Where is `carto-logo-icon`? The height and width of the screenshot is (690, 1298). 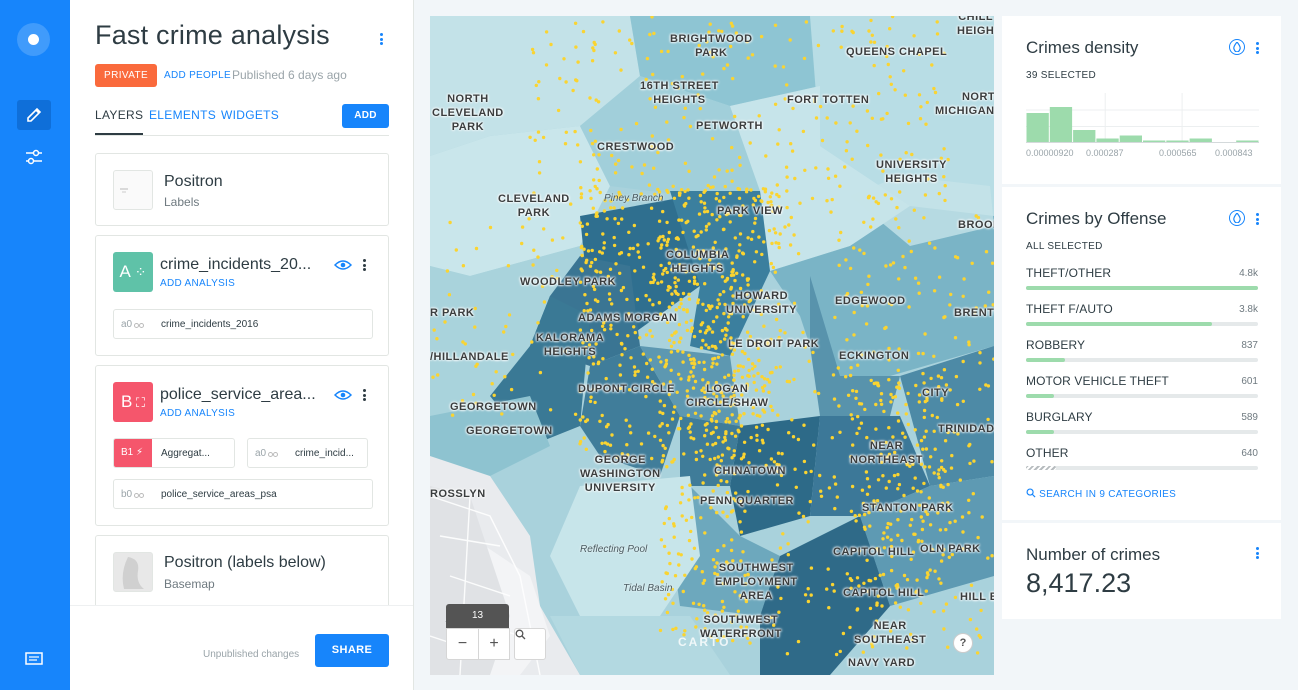 carto-logo-icon is located at coordinates (33, 39).